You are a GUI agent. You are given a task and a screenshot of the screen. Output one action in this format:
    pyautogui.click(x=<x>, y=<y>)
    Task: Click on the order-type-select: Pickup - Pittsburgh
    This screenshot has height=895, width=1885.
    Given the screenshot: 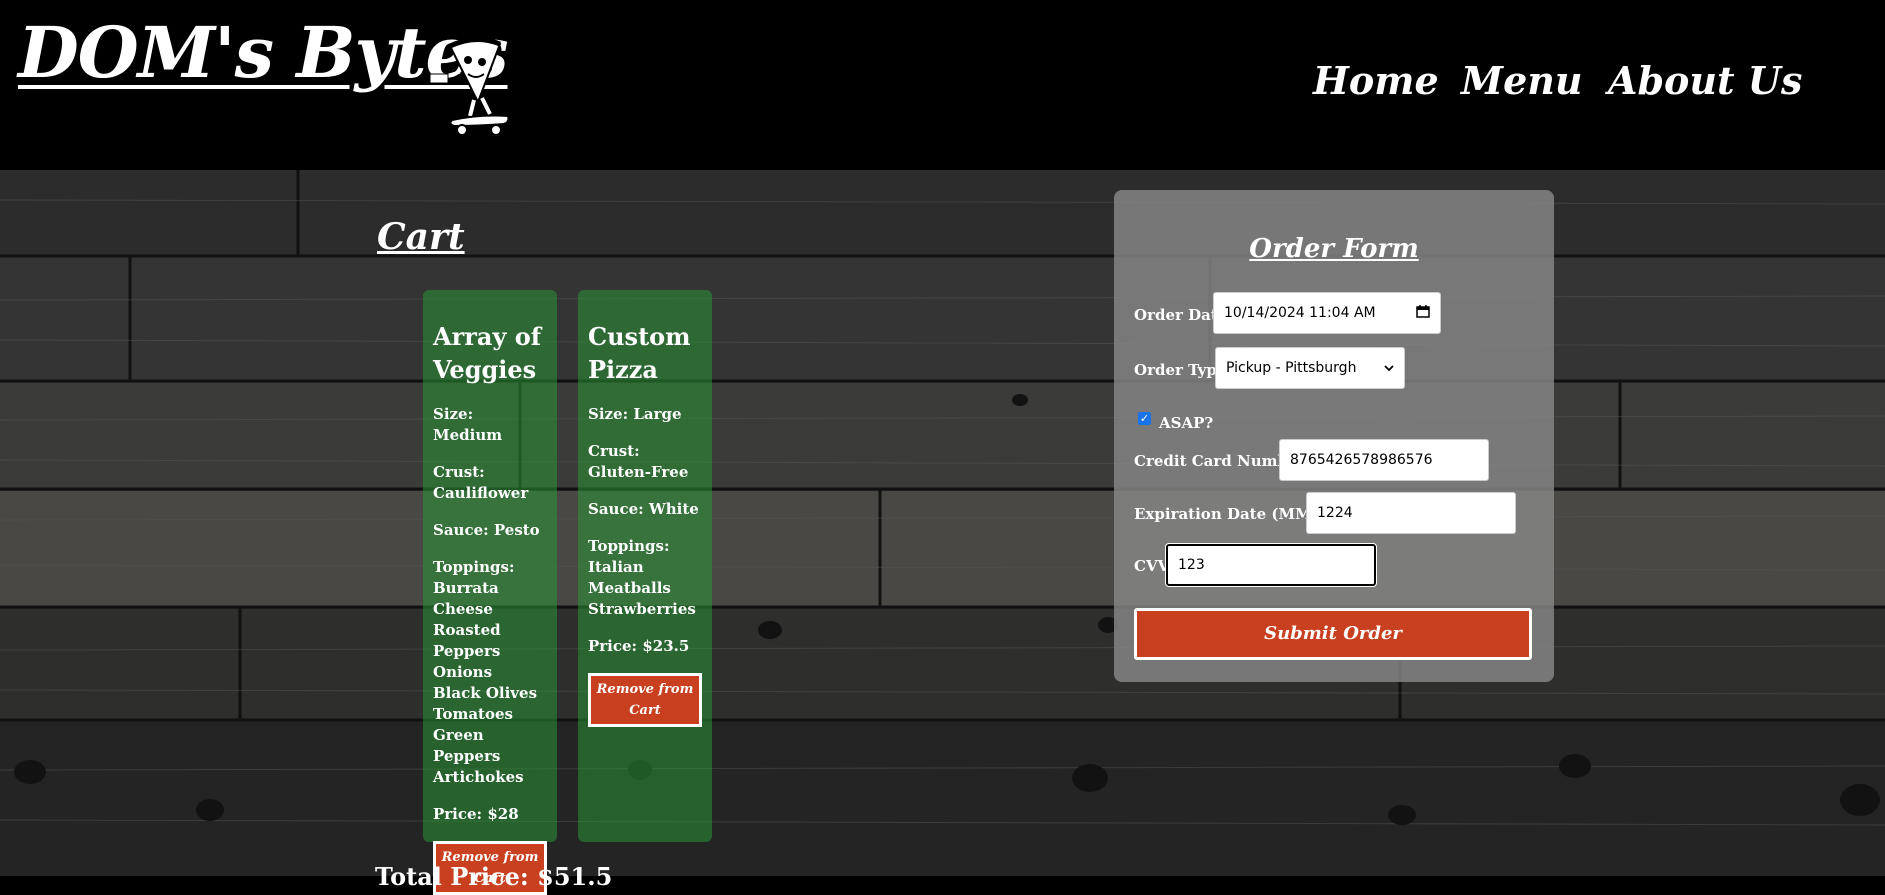 What is the action you would take?
    pyautogui.click(x=1310, y=368)
    